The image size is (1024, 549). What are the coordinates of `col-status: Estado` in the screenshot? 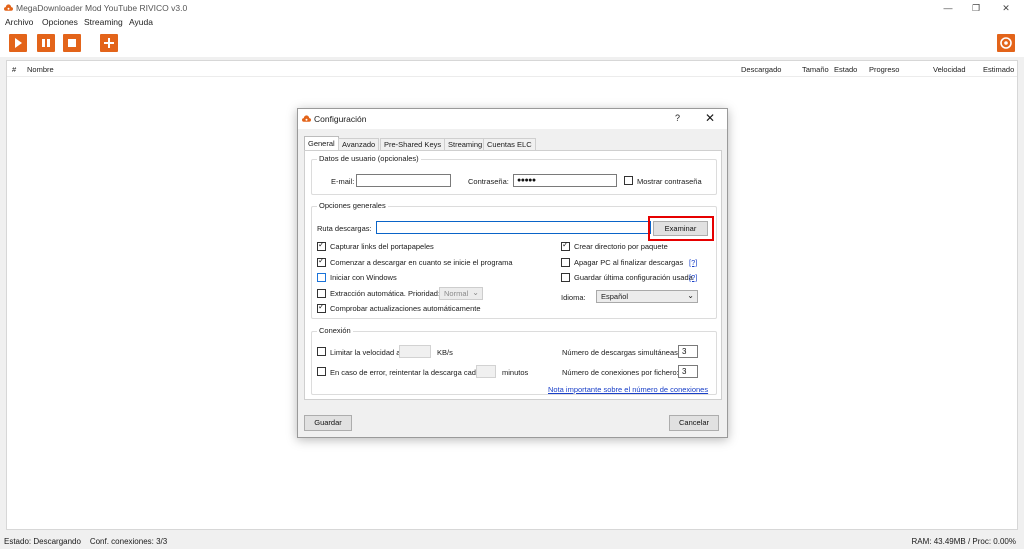 It's located at (845, 69).